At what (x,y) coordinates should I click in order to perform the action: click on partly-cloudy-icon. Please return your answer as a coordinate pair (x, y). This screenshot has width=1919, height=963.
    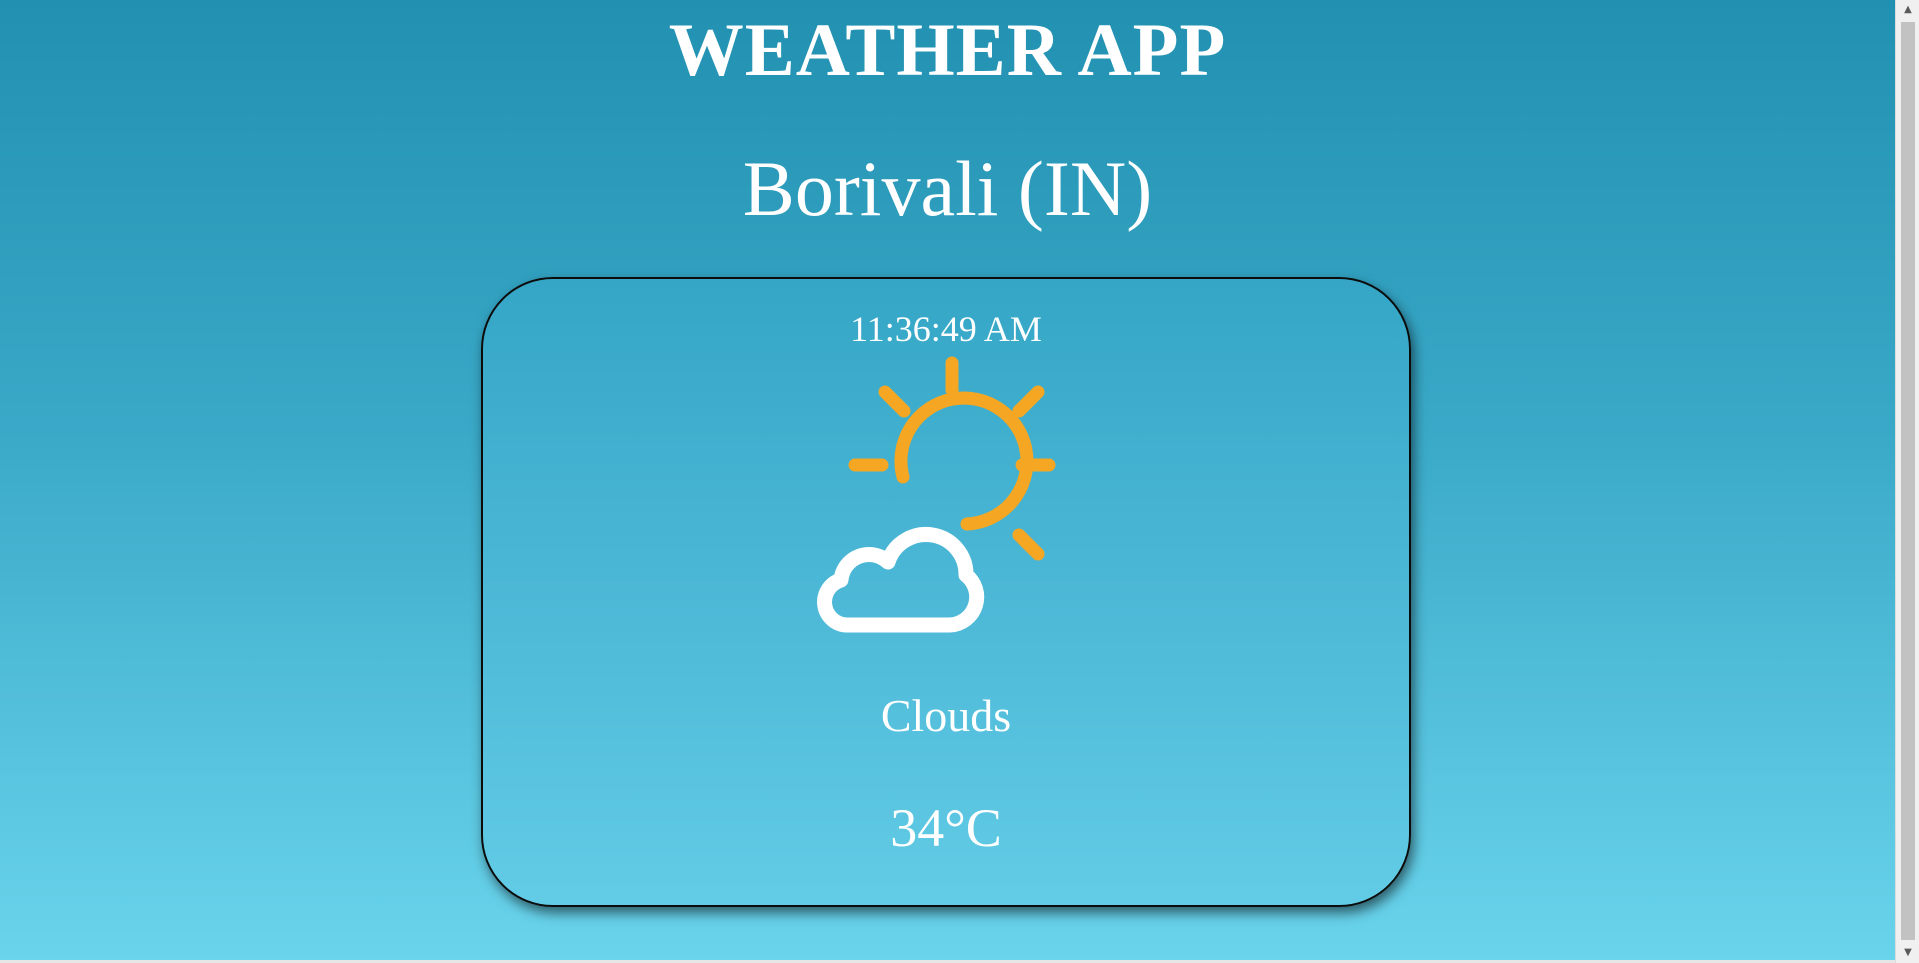
    Looking at the image, I should click on (940, 504).